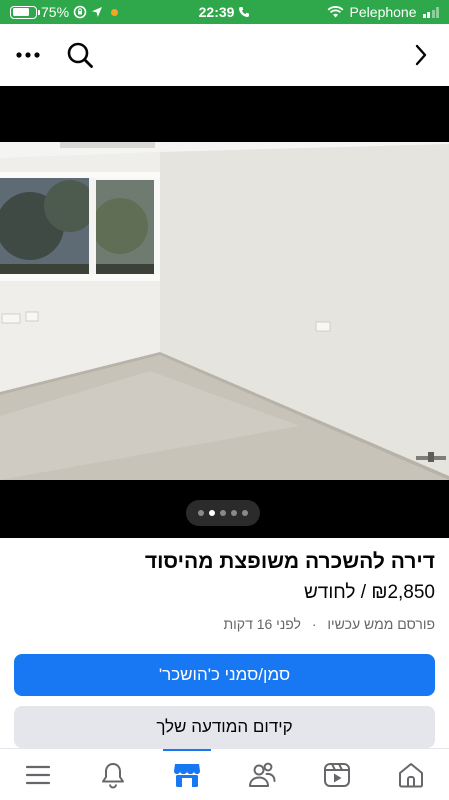 This screenshot has height=800, width=449. I want to click on more-options-button, so click(28, 55).